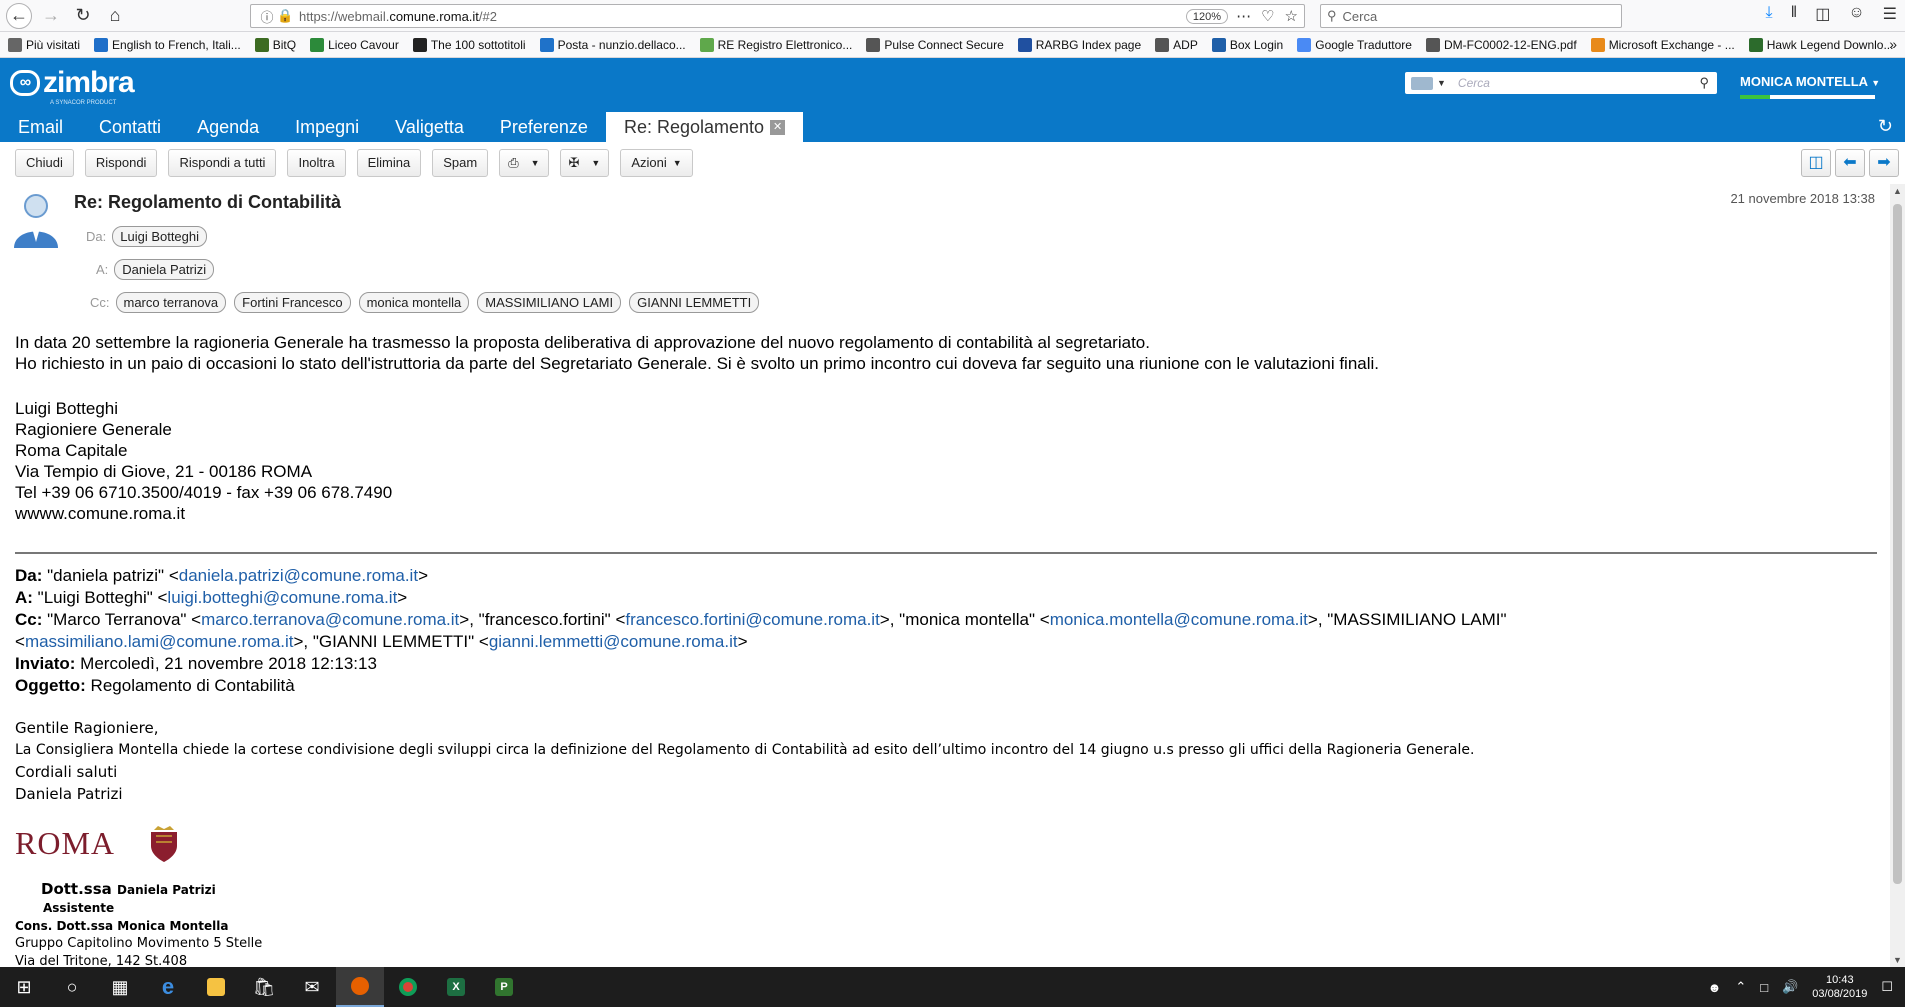 This screenshot has width=1905, height=1007. I want to click on email-link: daniela.patrizi@comune.roma.it, so click(298, 575).